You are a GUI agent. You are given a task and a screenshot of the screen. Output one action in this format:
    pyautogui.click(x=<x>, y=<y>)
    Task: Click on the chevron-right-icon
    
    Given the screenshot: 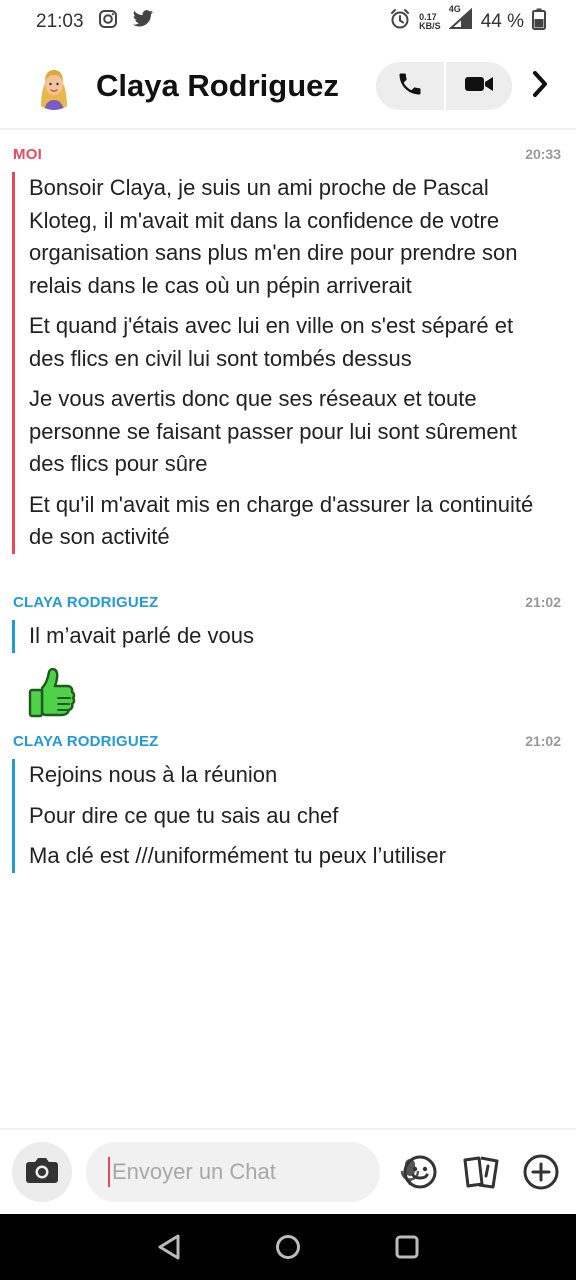 What is the action you would take?
    pyautogui.click(x=540, y=86)
    